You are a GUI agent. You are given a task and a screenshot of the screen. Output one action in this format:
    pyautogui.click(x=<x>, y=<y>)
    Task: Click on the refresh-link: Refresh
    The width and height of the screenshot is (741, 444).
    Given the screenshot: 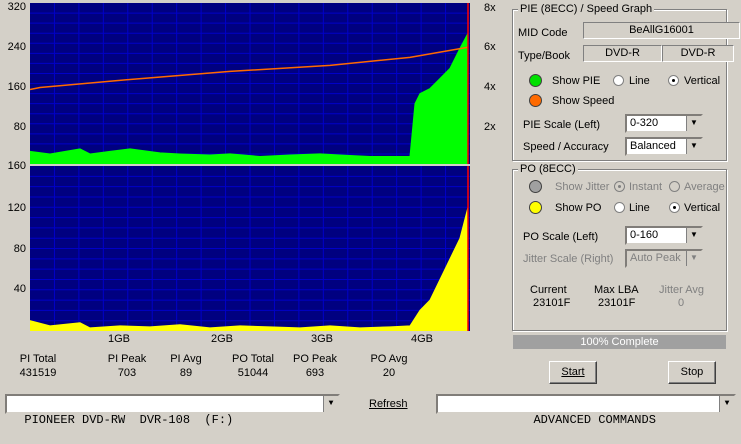 What is the action you would take?
    pyautogui.click(x=388, y=404)
    